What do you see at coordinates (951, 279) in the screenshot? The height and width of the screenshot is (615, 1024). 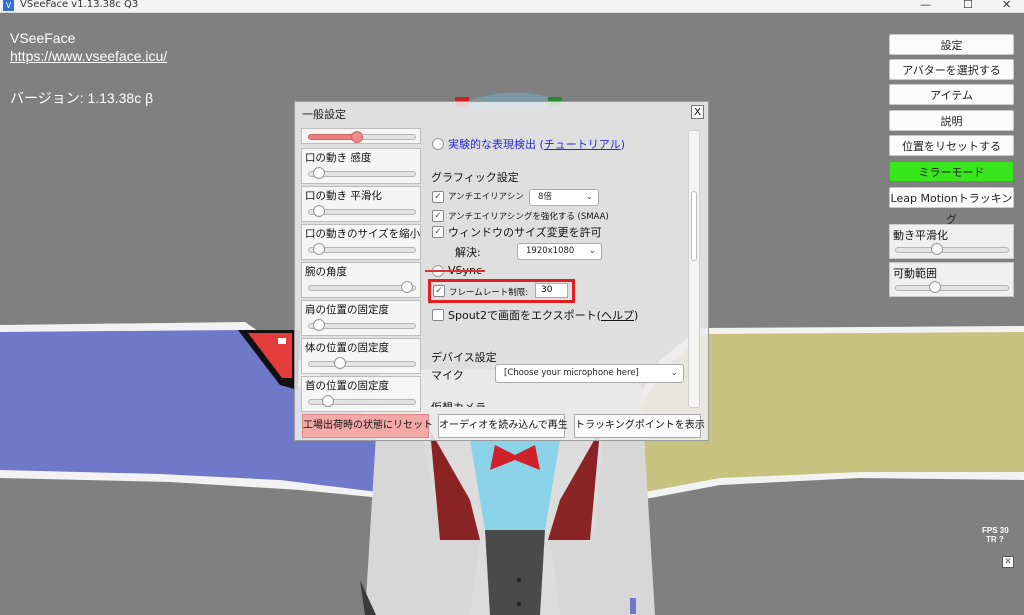 I see `range-panel: 可動範囲` at bounding box center [951, 279].